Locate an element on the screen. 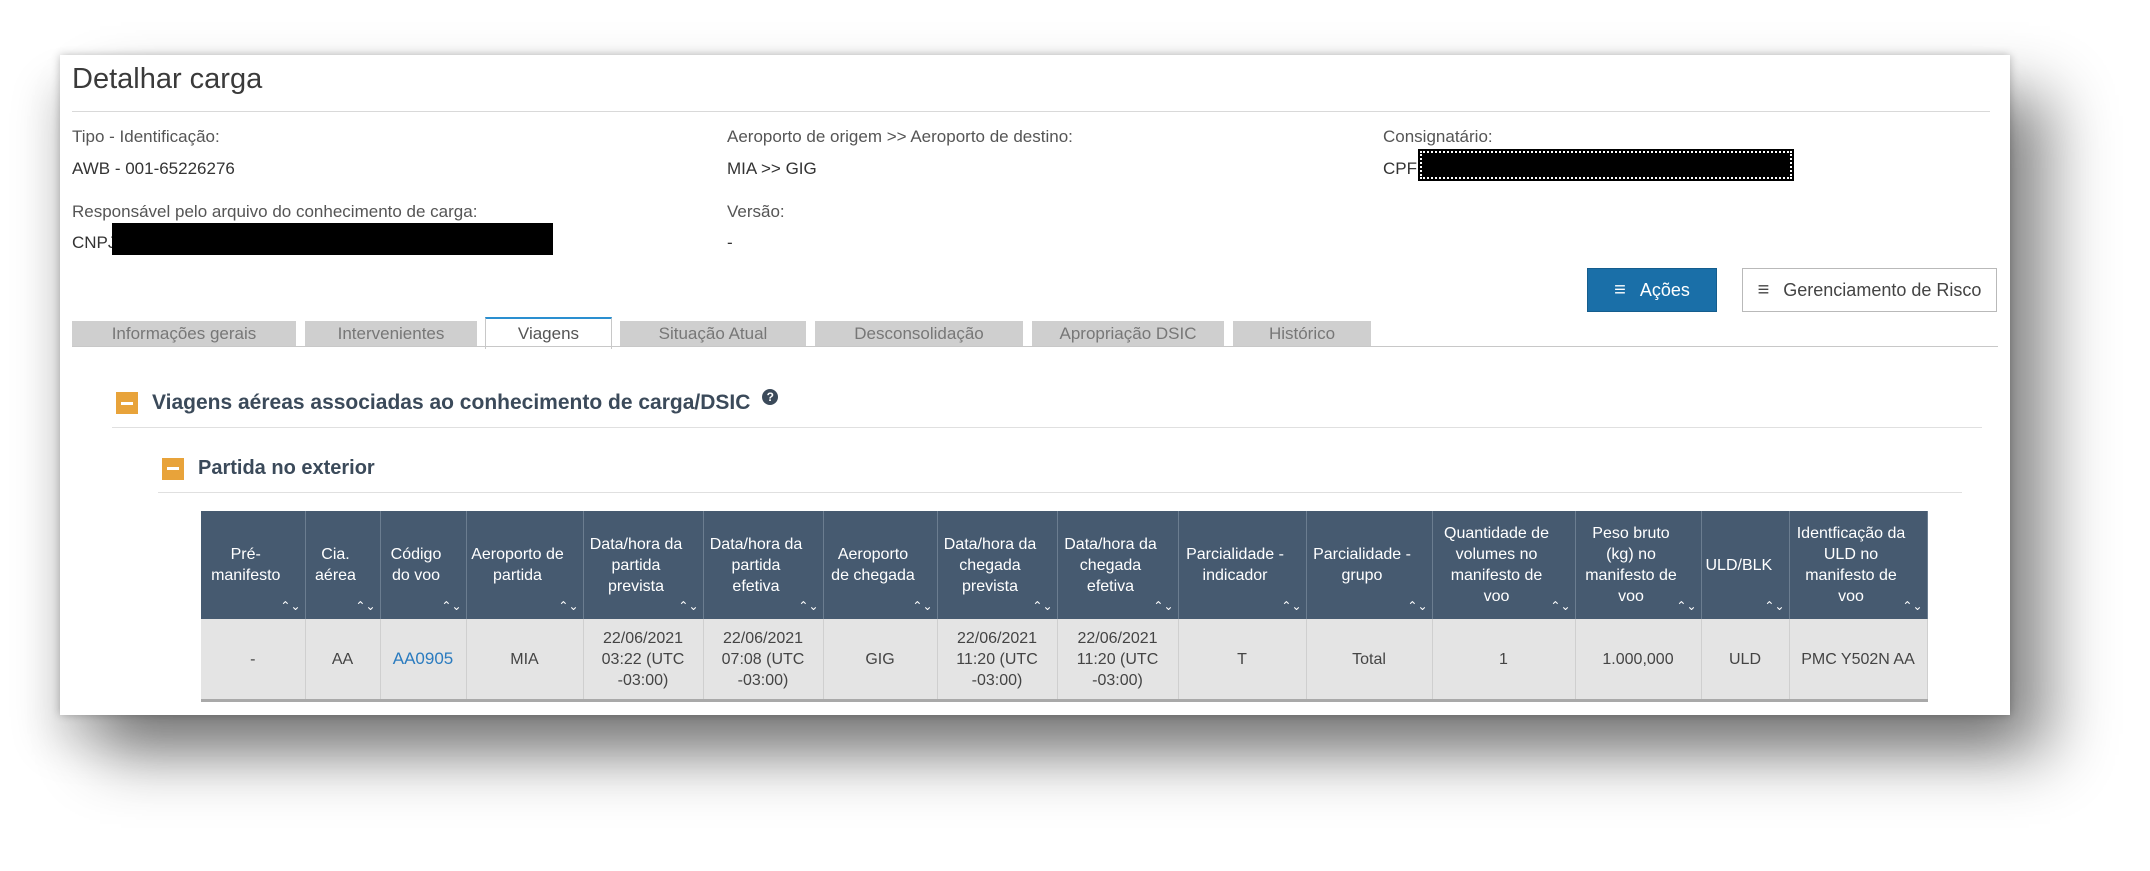  responsavel-redaction is located at coordinates (332, 239).